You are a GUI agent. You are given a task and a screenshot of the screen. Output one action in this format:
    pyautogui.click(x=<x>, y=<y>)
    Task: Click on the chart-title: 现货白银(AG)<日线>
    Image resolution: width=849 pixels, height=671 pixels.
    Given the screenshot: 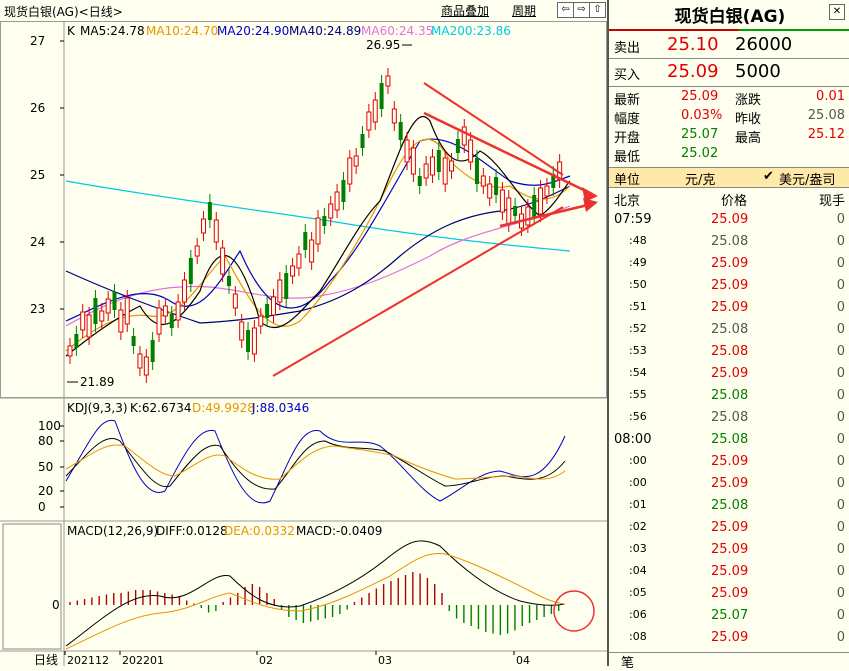 What is the action you would take?
    pyautogui.click(x=63, y=12)
    